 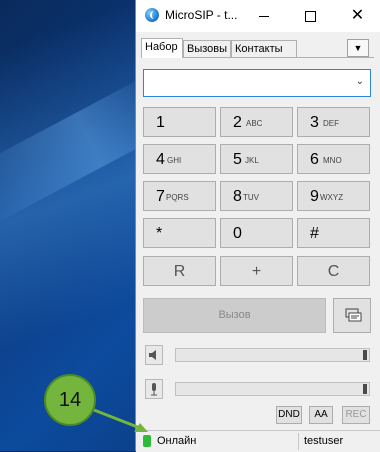 I want to click on annotation-badge: 14, so click(x=70, y=400).